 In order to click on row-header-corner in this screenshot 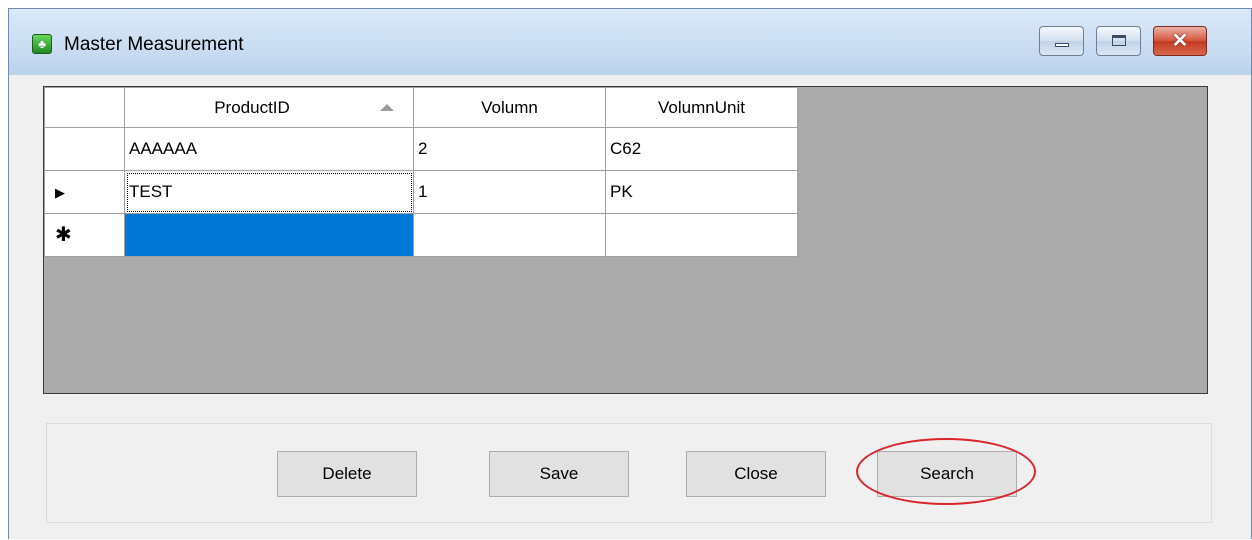, I will do `click(84, 107)`.